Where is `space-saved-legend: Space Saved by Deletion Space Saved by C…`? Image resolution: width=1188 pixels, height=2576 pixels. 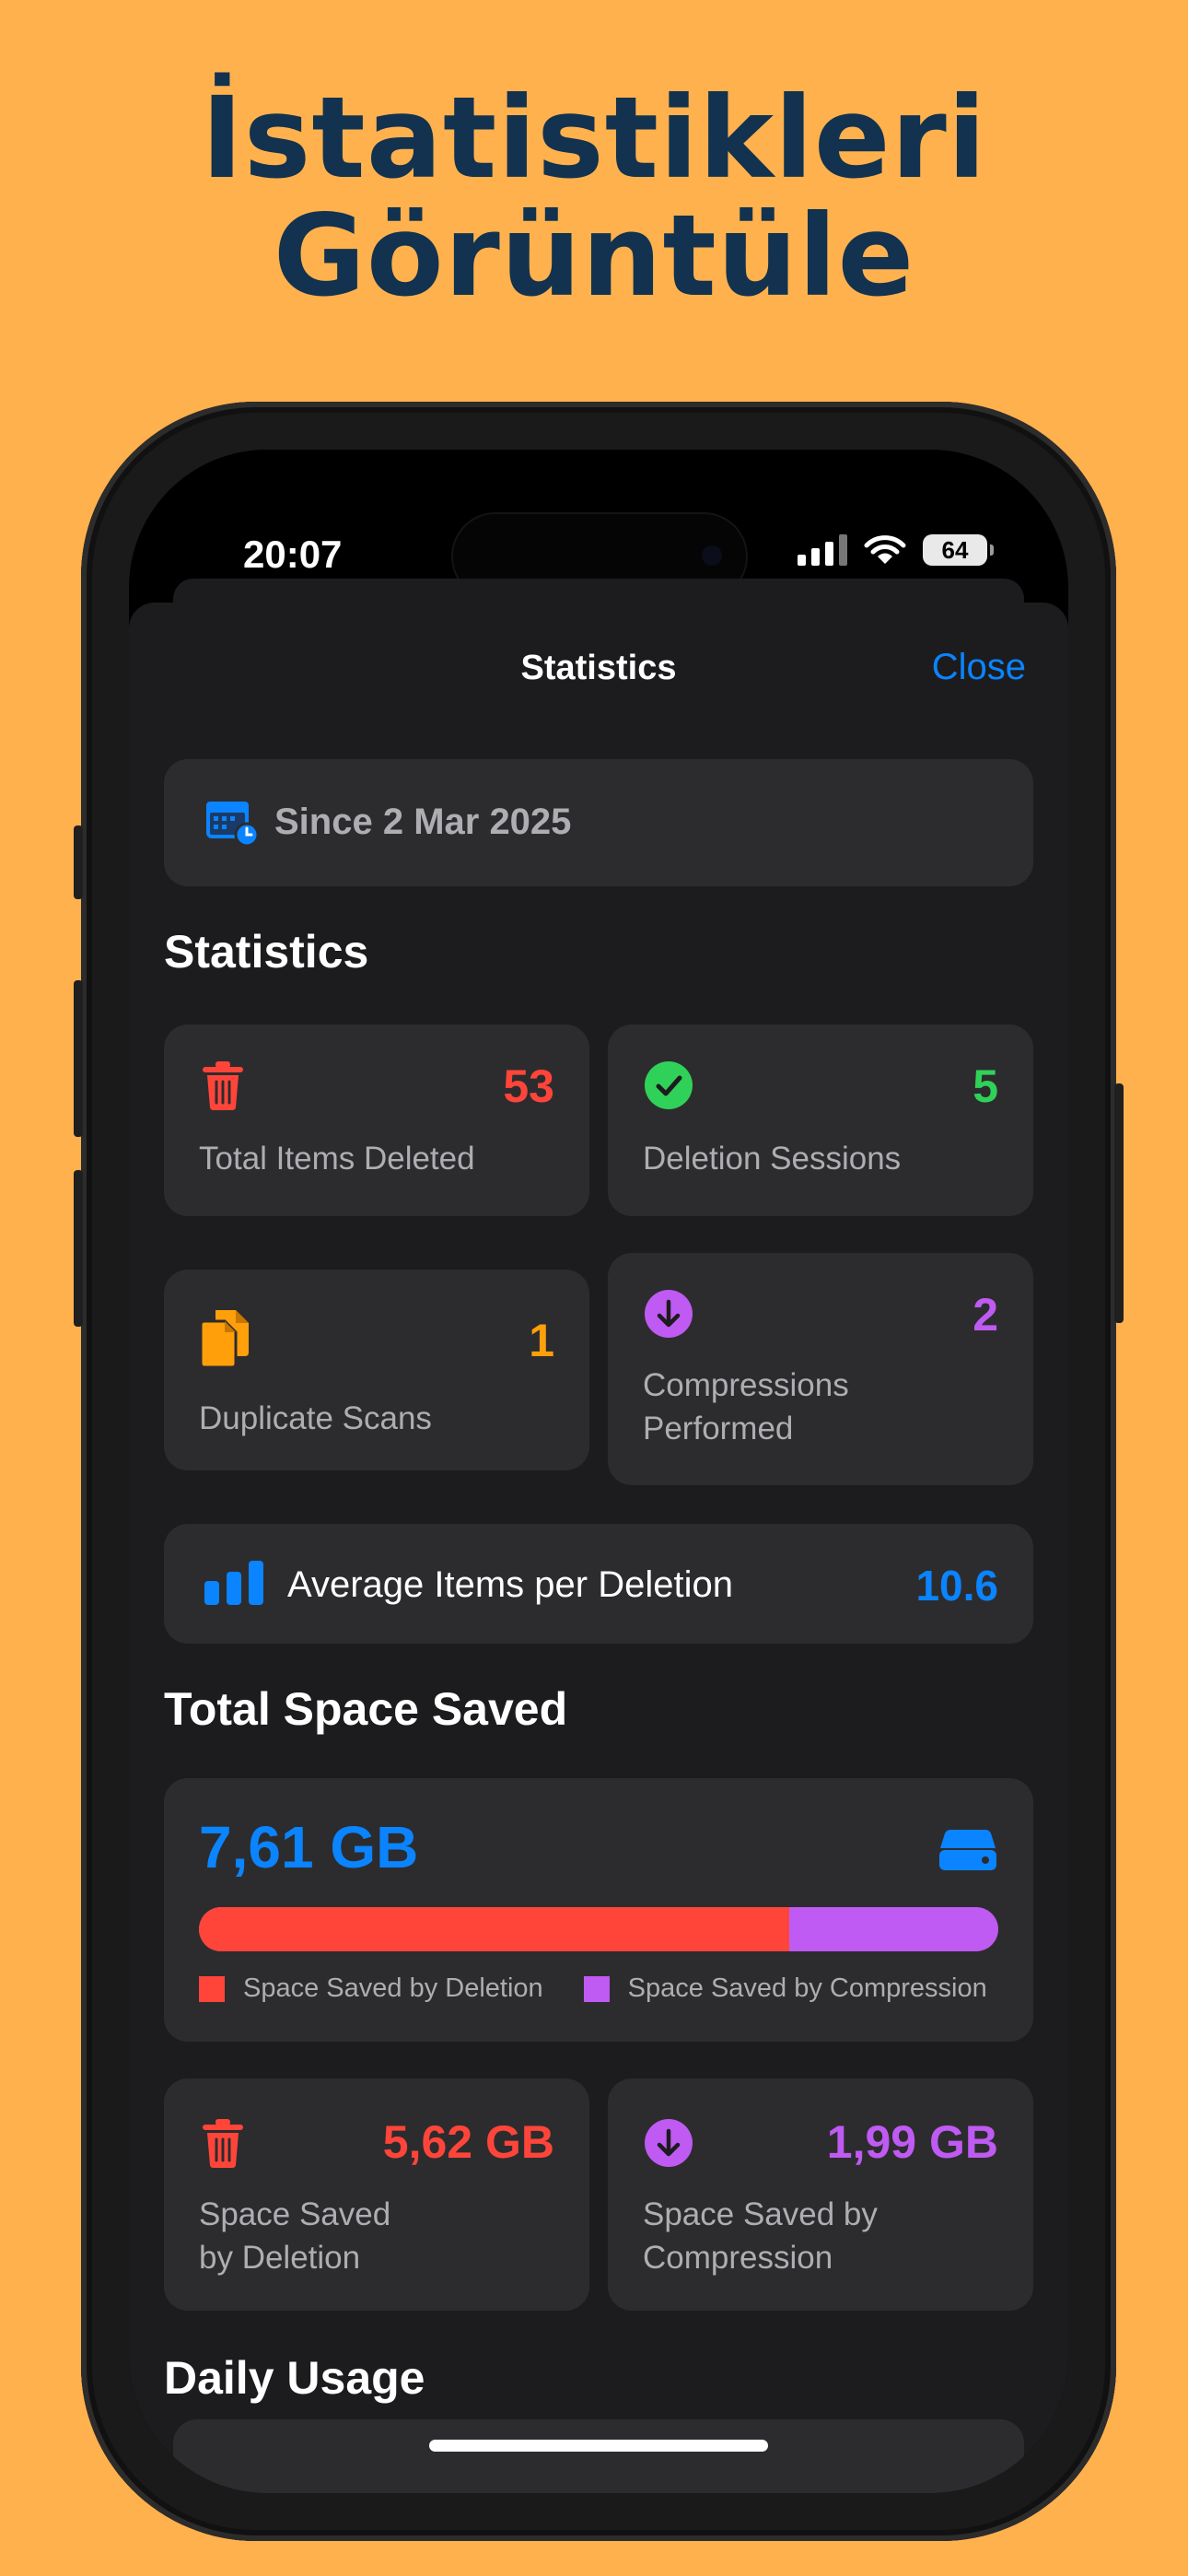
space-saved-legend: Space Saved by Deletion Space Saved by C… is located at coordinates (593, 1988).